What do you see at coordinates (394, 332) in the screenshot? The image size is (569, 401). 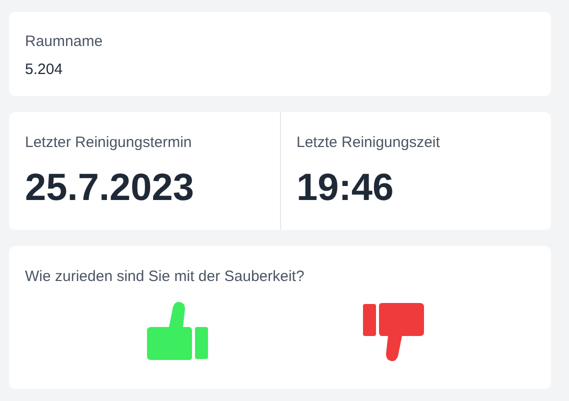 I see `thumbs-down-icon` at bounding box center [394, 332].